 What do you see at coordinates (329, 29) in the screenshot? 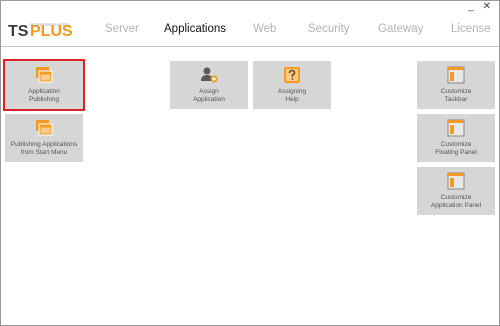
I see `tab-security: Security` at bounding box center [329, 29].